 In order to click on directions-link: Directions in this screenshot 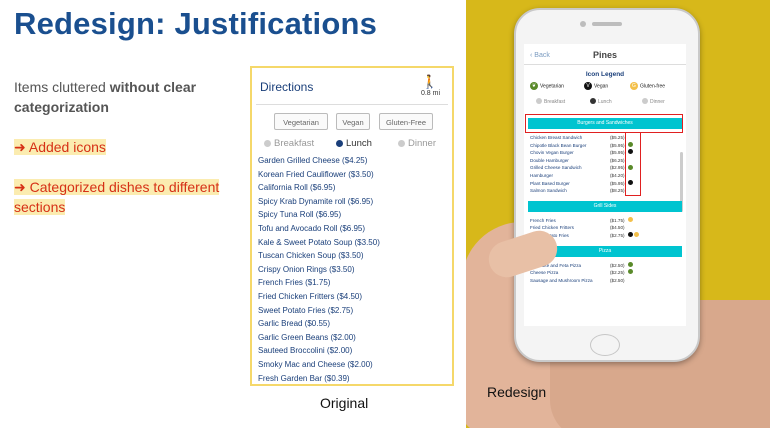, I will do `click(286, 87)`.